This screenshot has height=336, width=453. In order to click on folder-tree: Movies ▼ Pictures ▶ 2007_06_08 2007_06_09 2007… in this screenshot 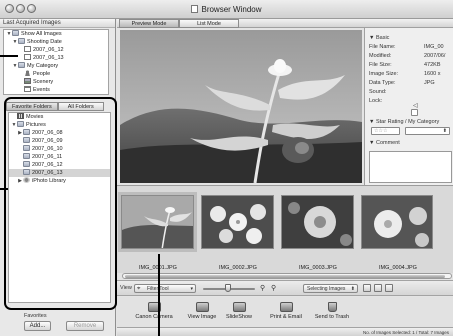, I will do `click(59, 207)`.